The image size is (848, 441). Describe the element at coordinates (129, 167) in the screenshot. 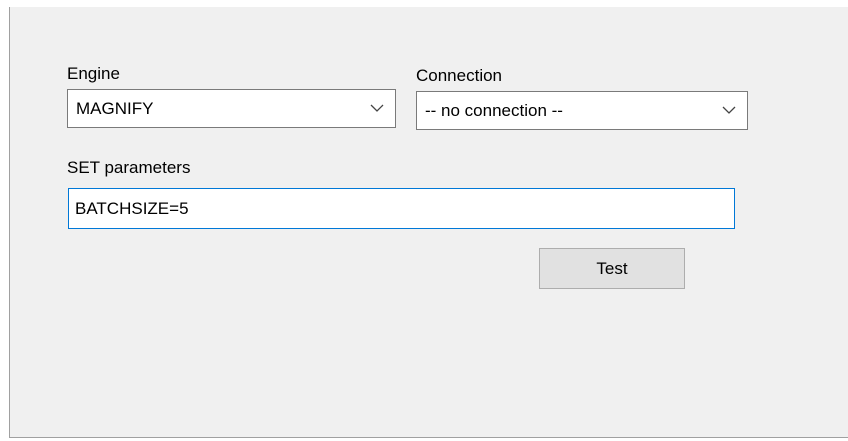

I see `set-parameters-label: SET parameters` at that location.